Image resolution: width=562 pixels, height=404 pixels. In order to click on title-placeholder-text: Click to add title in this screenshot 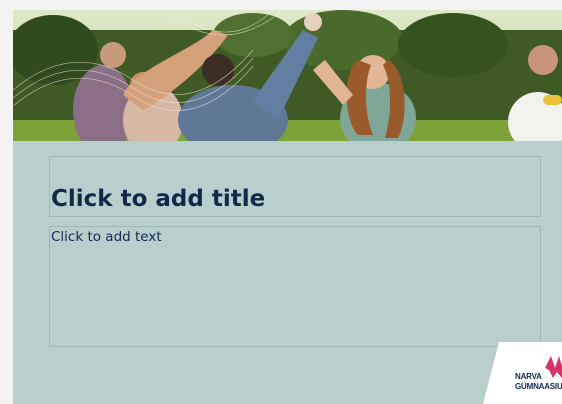, I will do `click(158, 199)`.